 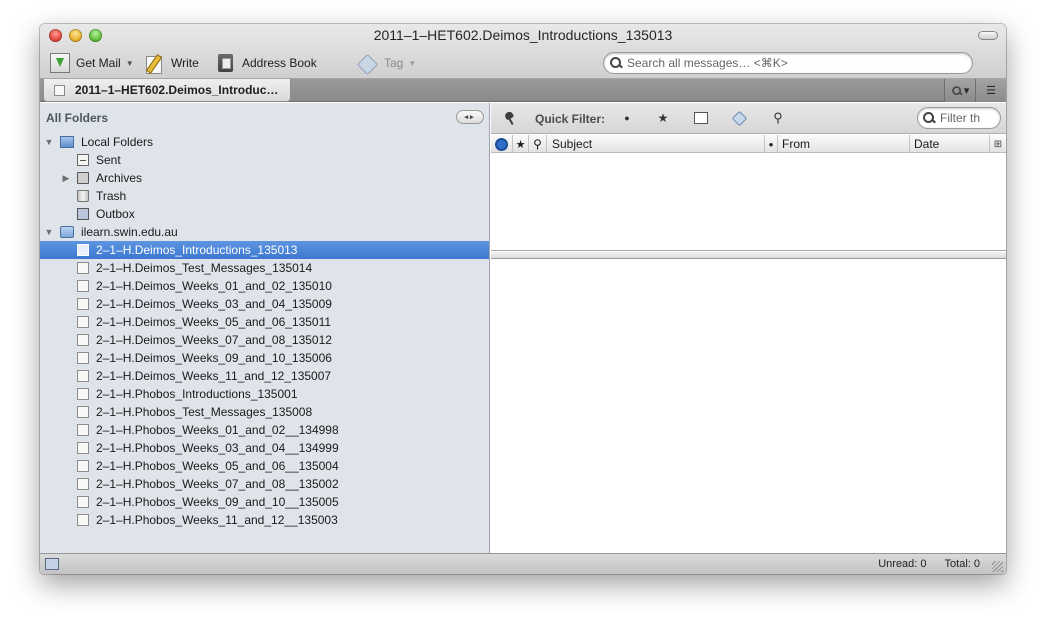 I want to click on attachment-column: ⚲, so click(x=538, y=144).